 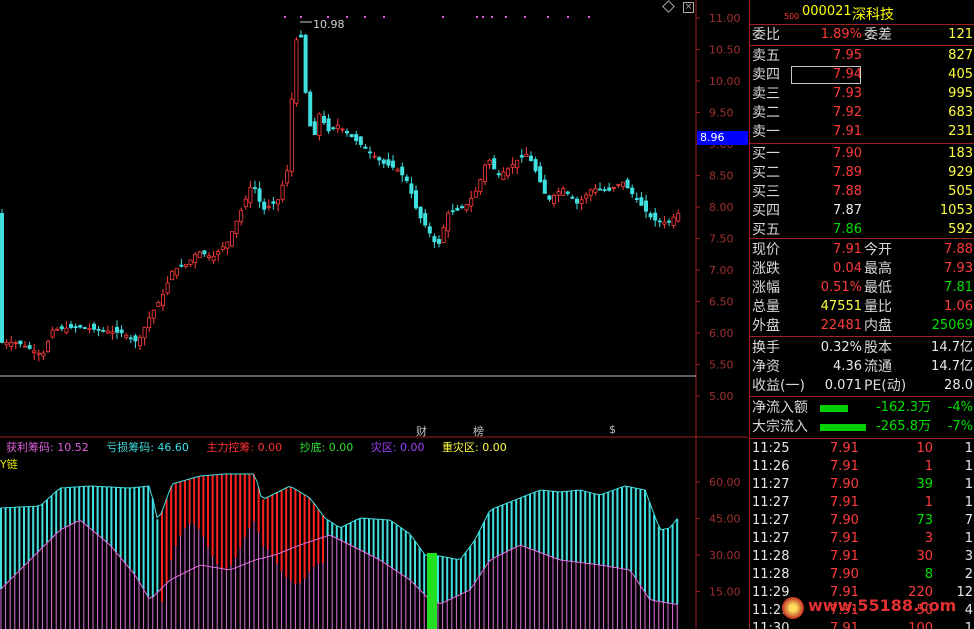 What do you see at coordinates (766, 269) in the screenshot?
I see `stat-label: 涨跌` at bounding box center [766, 269].